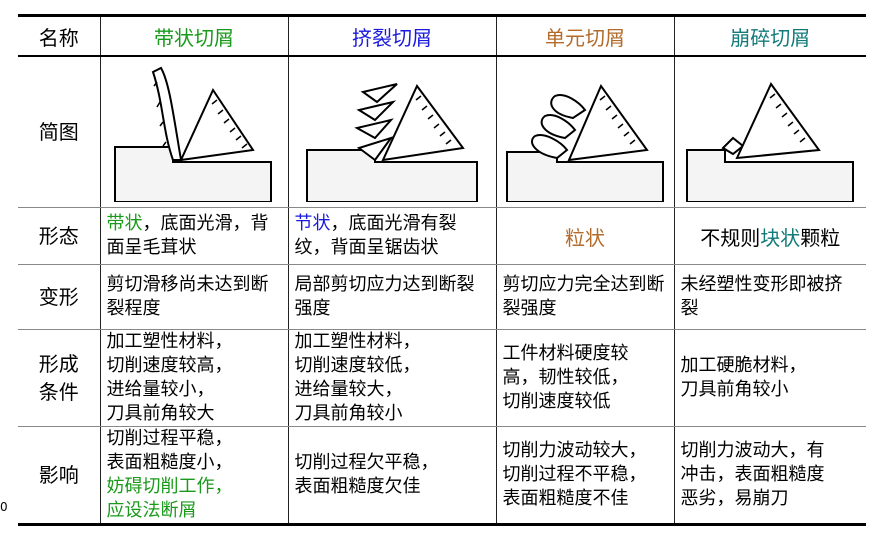 This screenshot has width=893, height=536. Describe the element at coordinates (169, 486) in the screenshot. I see `effect-line-highlight: 妨碍切削工作，` at that location.